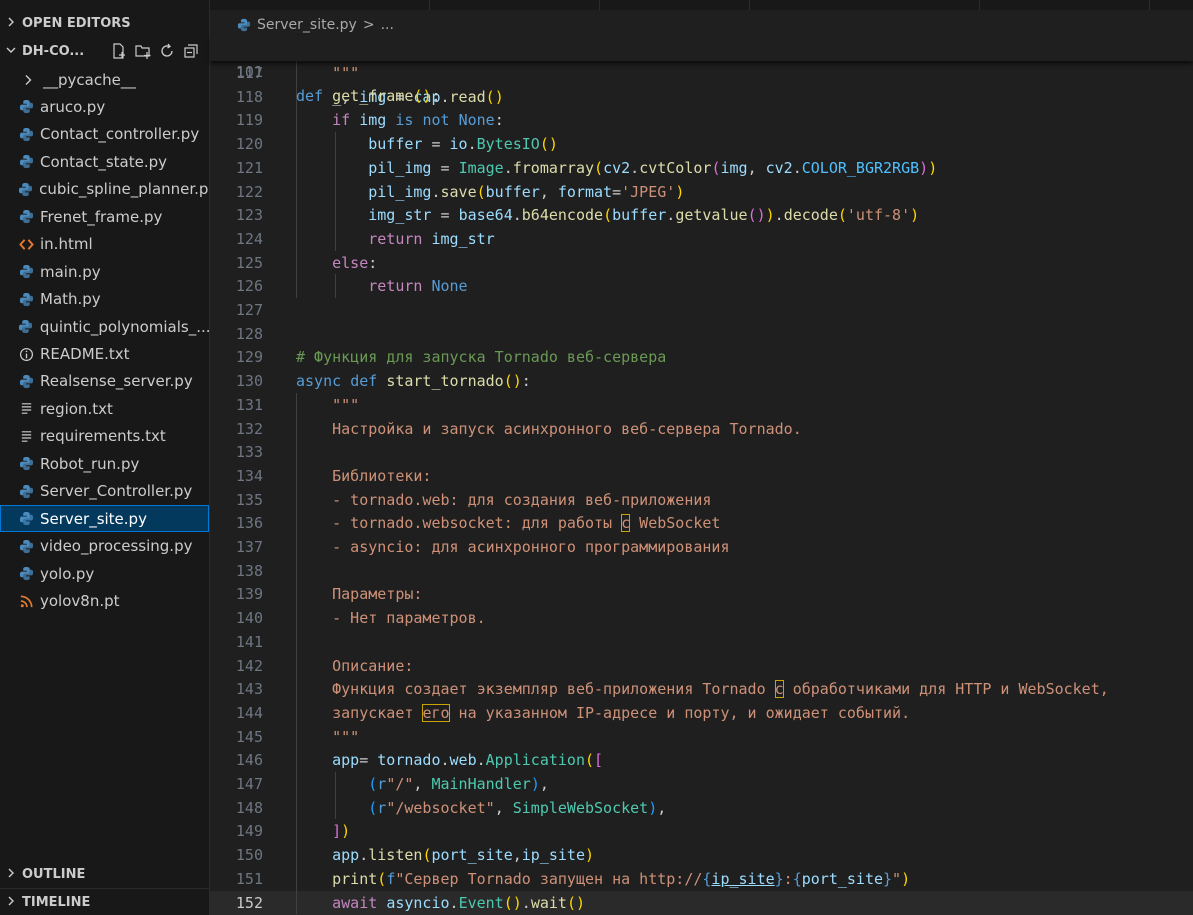  Describe the element at coordinates (104, 244) in the screenshot. I see `file-item: in.html` at that location.